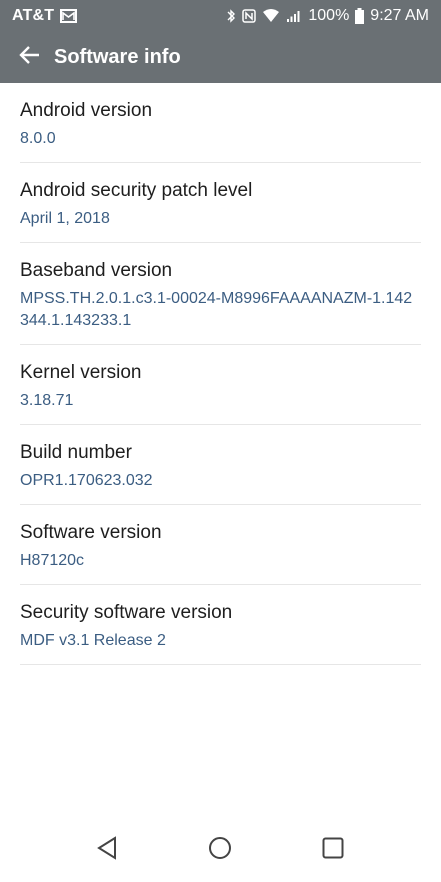 Image resolution: width=441 pixels, height=882 pixels. I want to click on back-arrow-icon, so click(30, 57).